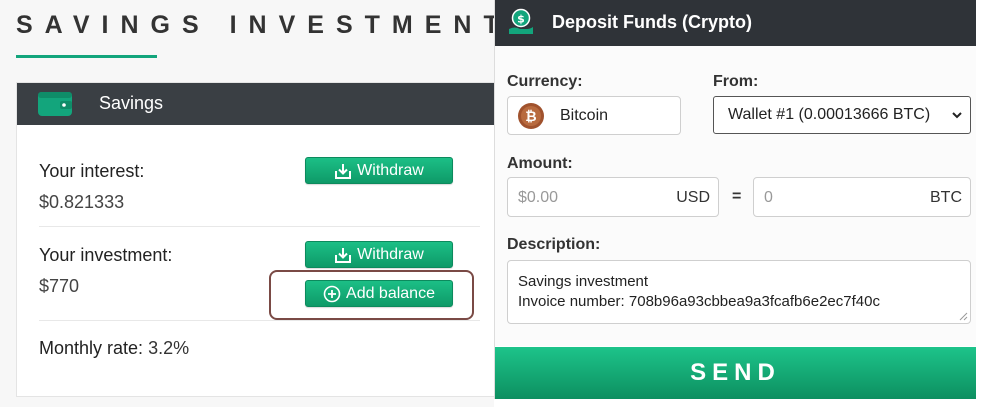 The image size is (983, 407). What do you see at coordinates (545, 81) in the screenshot?
I see `currency-label: Currency:` at bounding box center [545, 81].